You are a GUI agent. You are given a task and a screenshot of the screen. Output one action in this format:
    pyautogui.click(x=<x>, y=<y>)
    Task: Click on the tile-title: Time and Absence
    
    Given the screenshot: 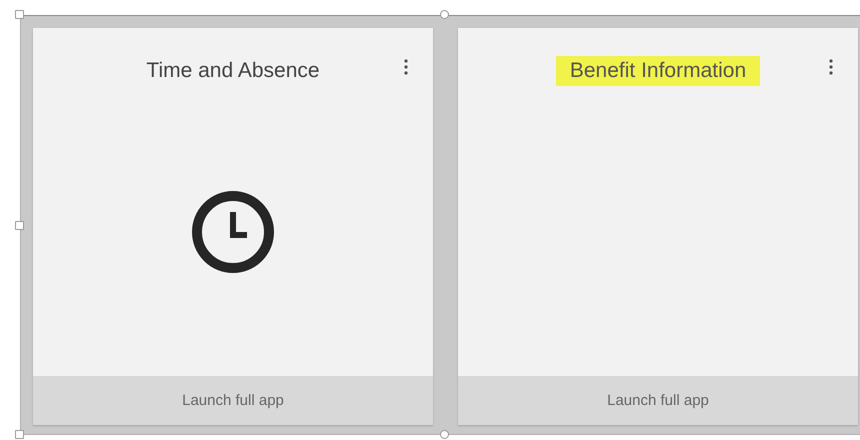 What is the action you would take?
    pyautogui.click(x=233, y=71)
    